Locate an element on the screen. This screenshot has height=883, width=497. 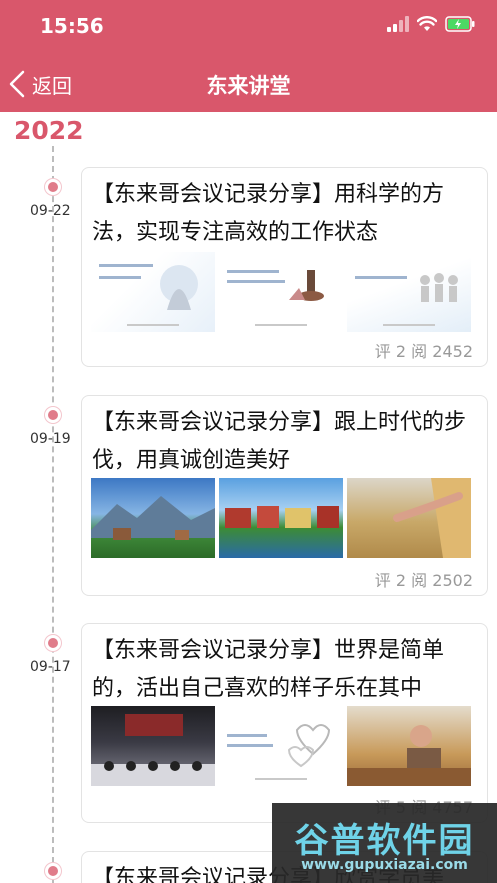
battery-charging-icon is located at coordinates (460, 24).